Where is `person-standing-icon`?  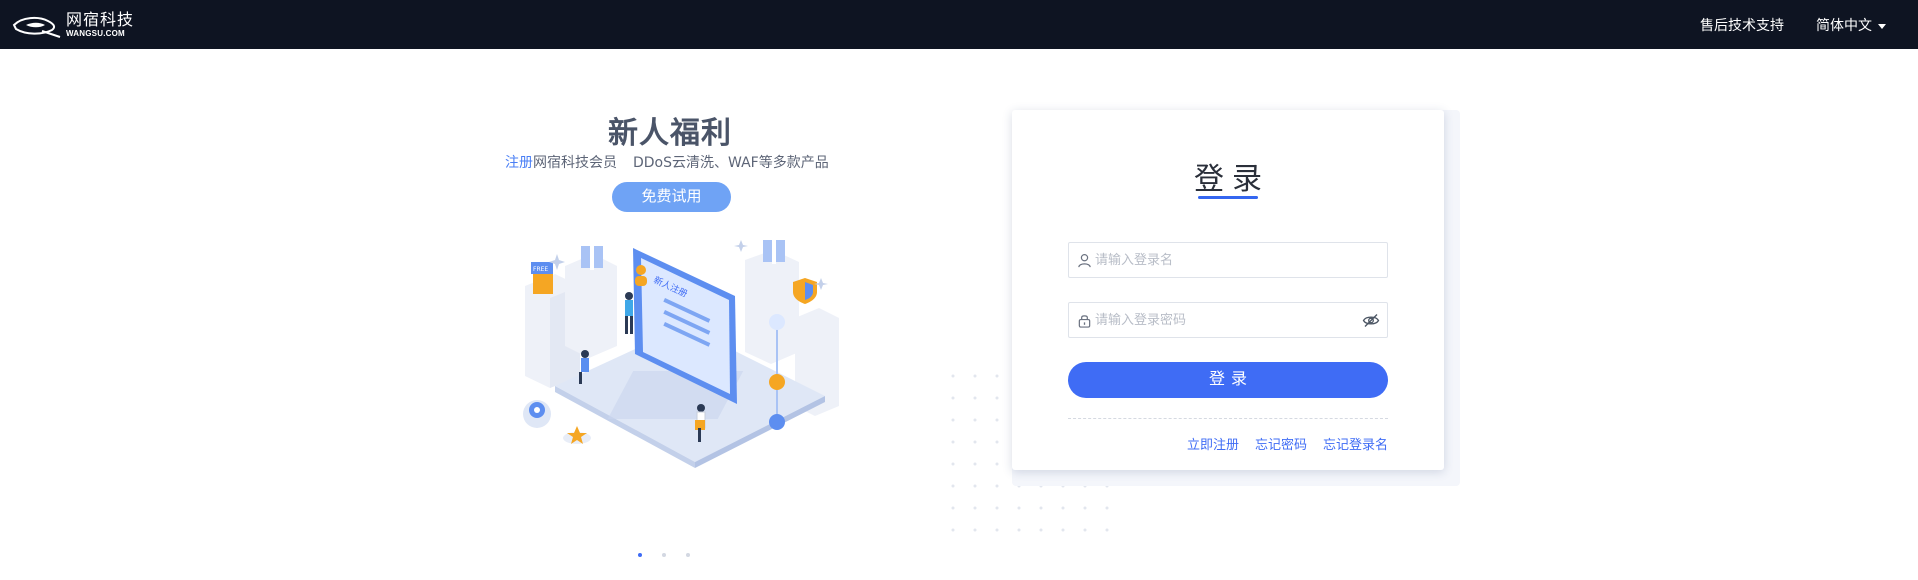 person-standing-icon is located at coordinates (629, 313).